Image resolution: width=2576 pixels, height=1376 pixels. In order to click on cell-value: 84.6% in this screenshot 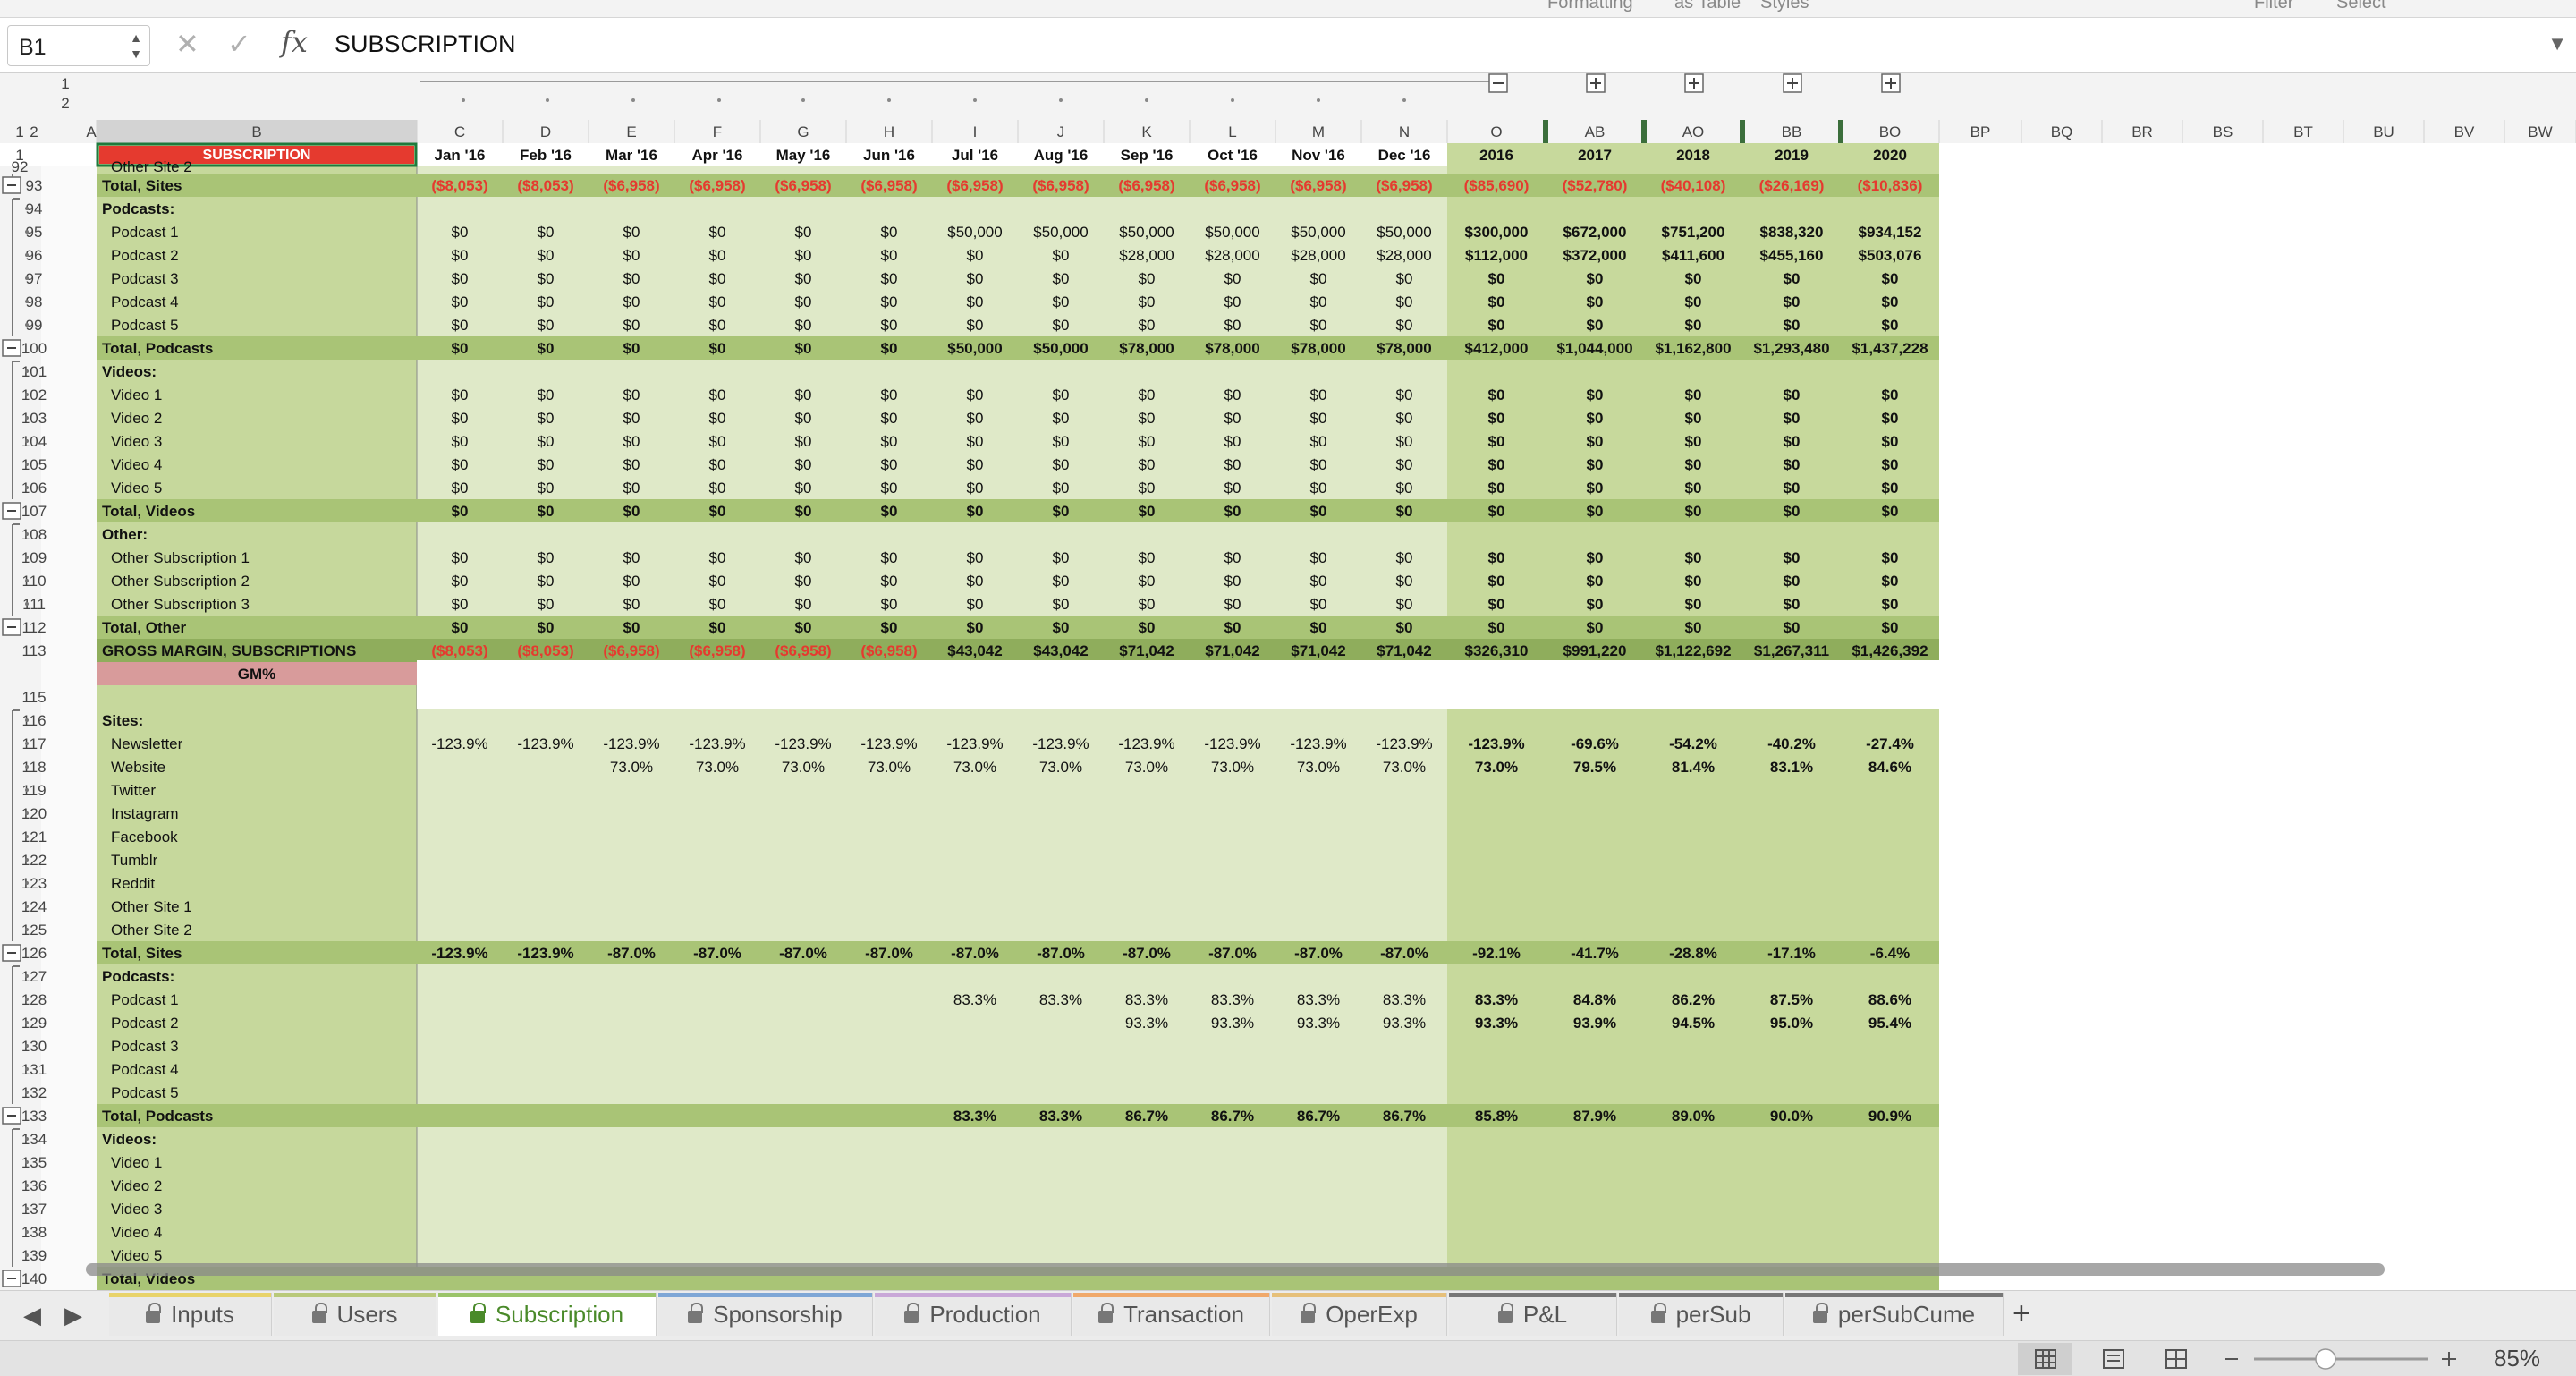, I will do `click(1889, 768)`.